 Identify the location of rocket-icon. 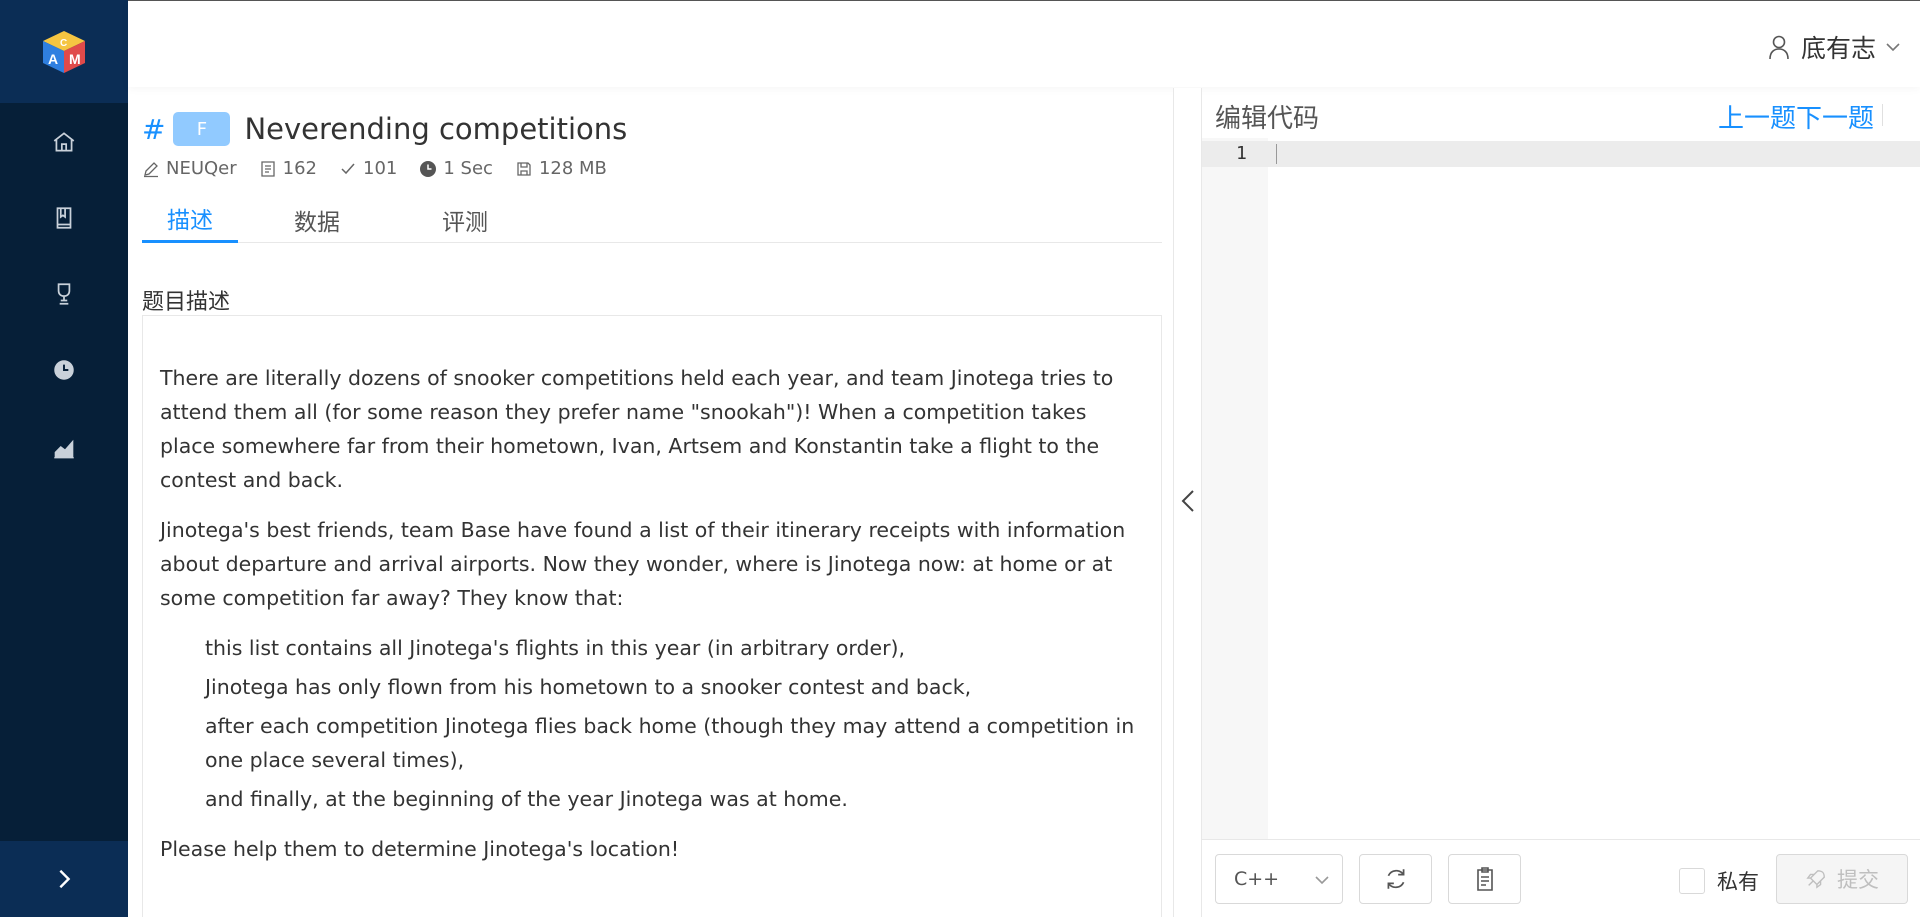
(1815, 879).